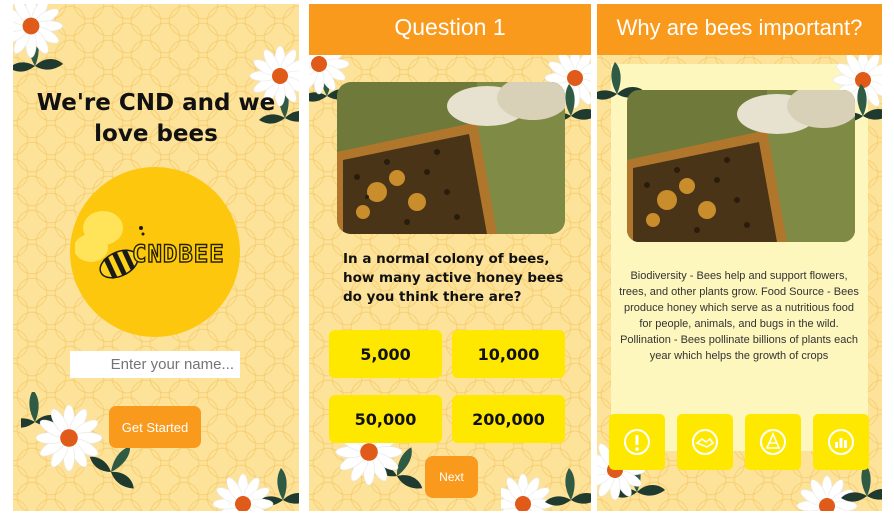 The image size is (894, 515). I want to click on next-button: Next, so click(451, 477).